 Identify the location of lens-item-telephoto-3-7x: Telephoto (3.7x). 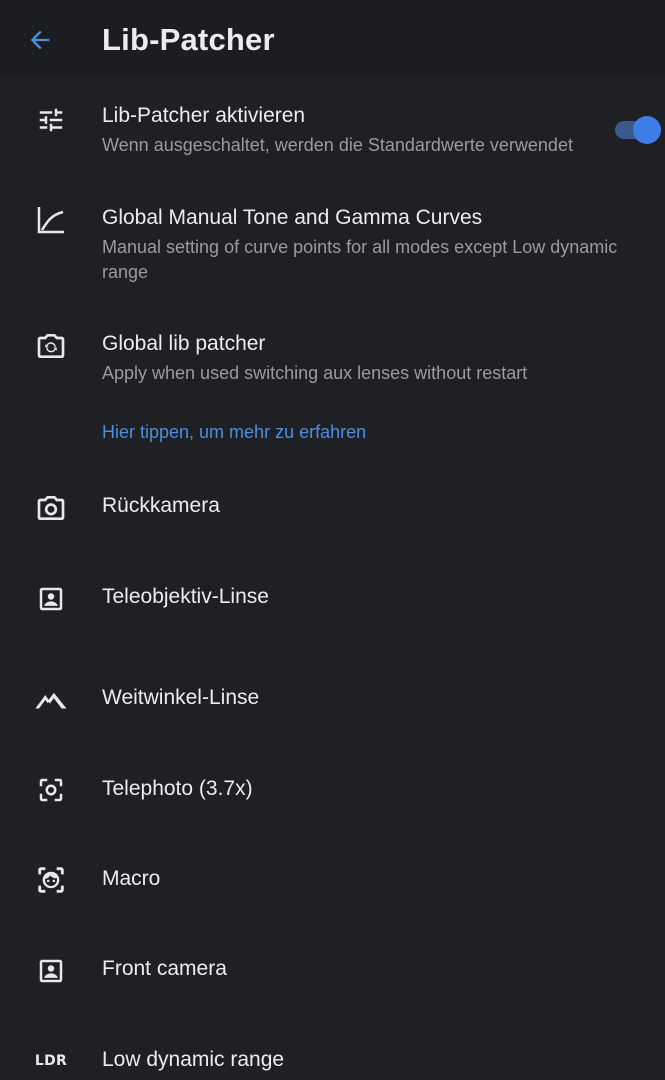
(332, 790).